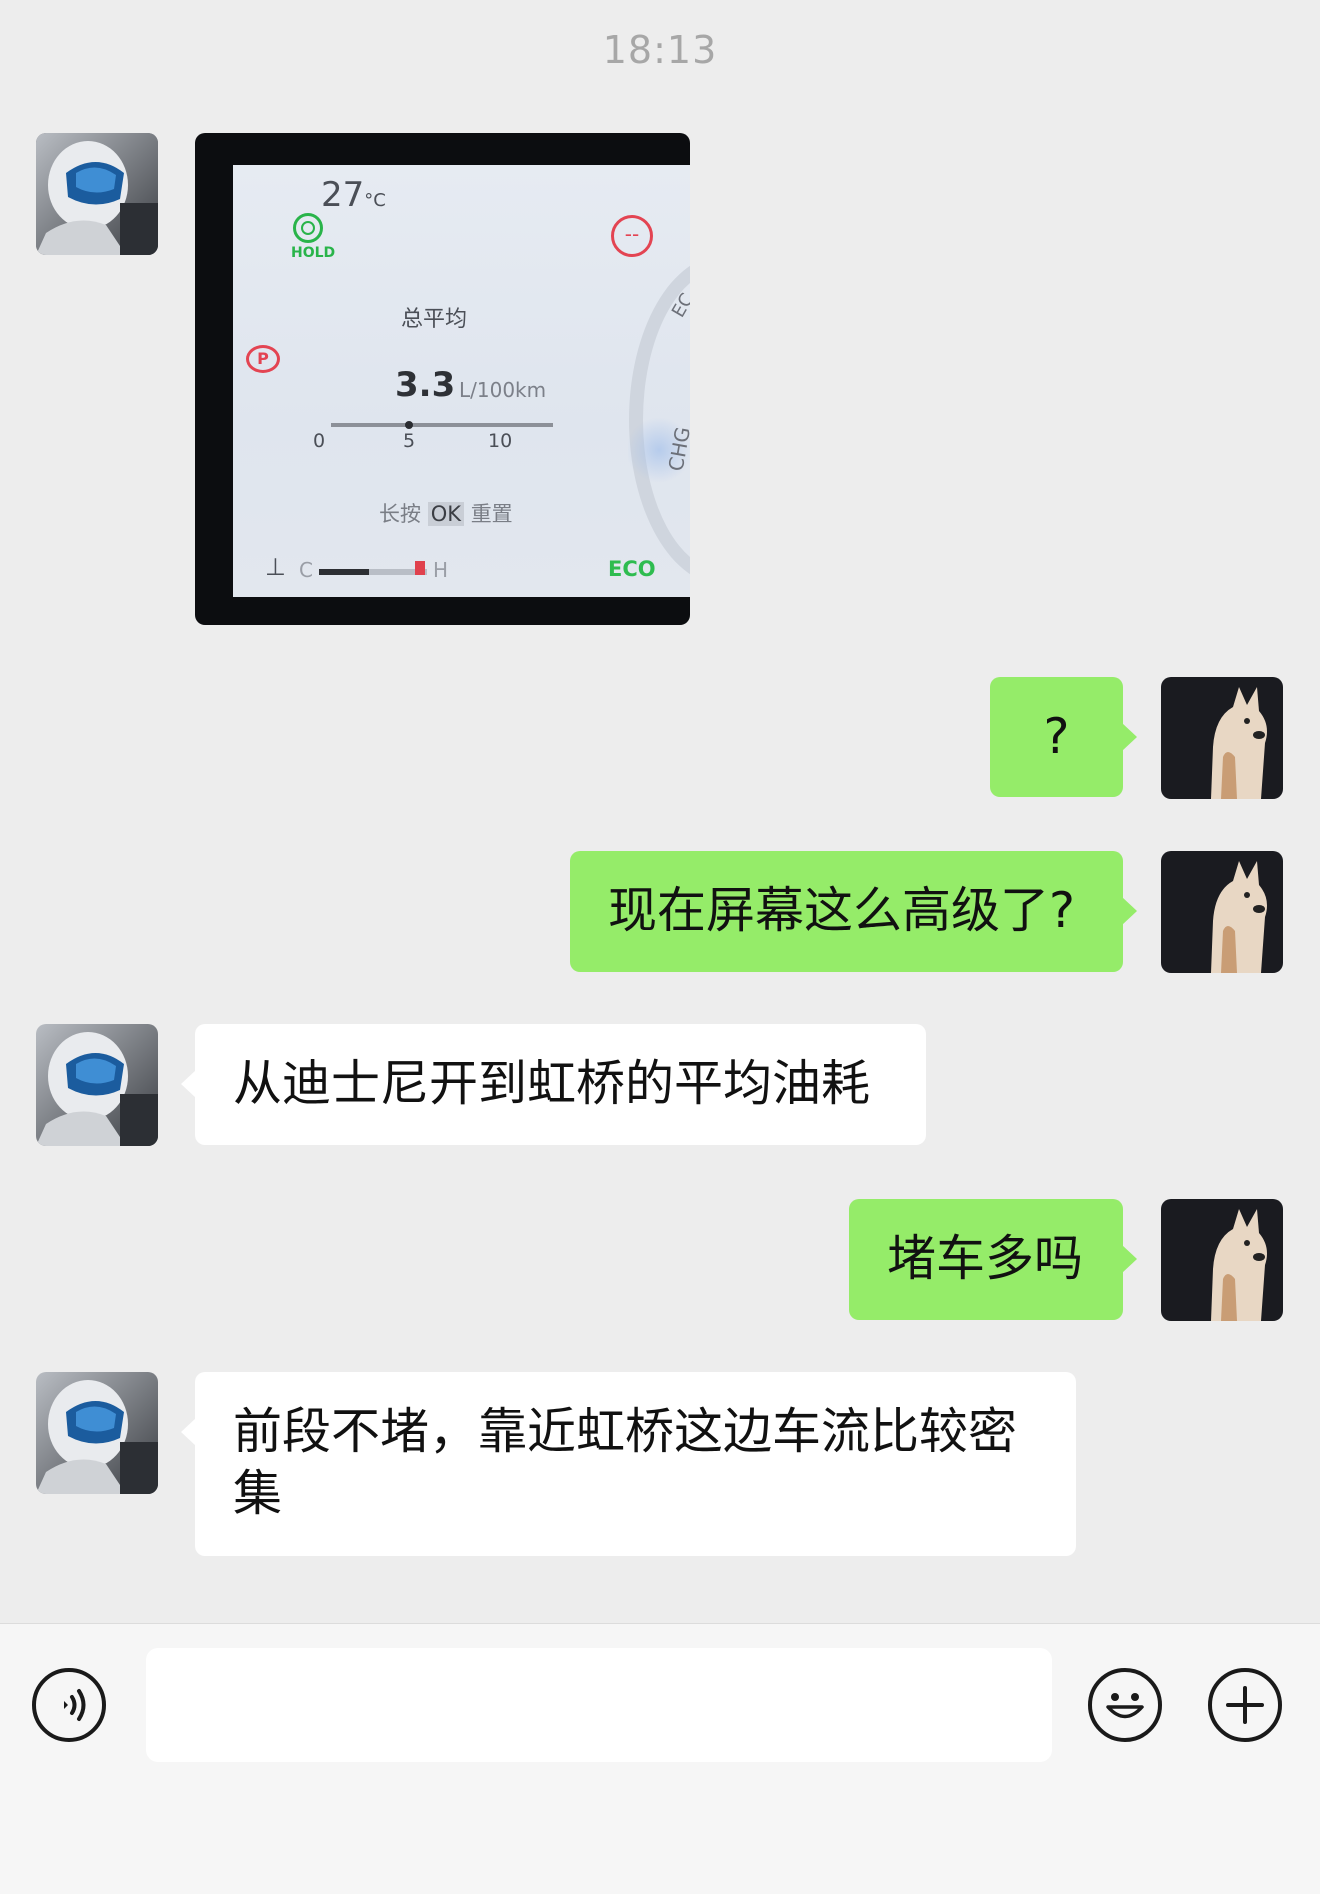 The height and width of the screenshot is (1894, 1320). I want to click on message-text: 现在屏幕这么高级了?, so click(842, 910).